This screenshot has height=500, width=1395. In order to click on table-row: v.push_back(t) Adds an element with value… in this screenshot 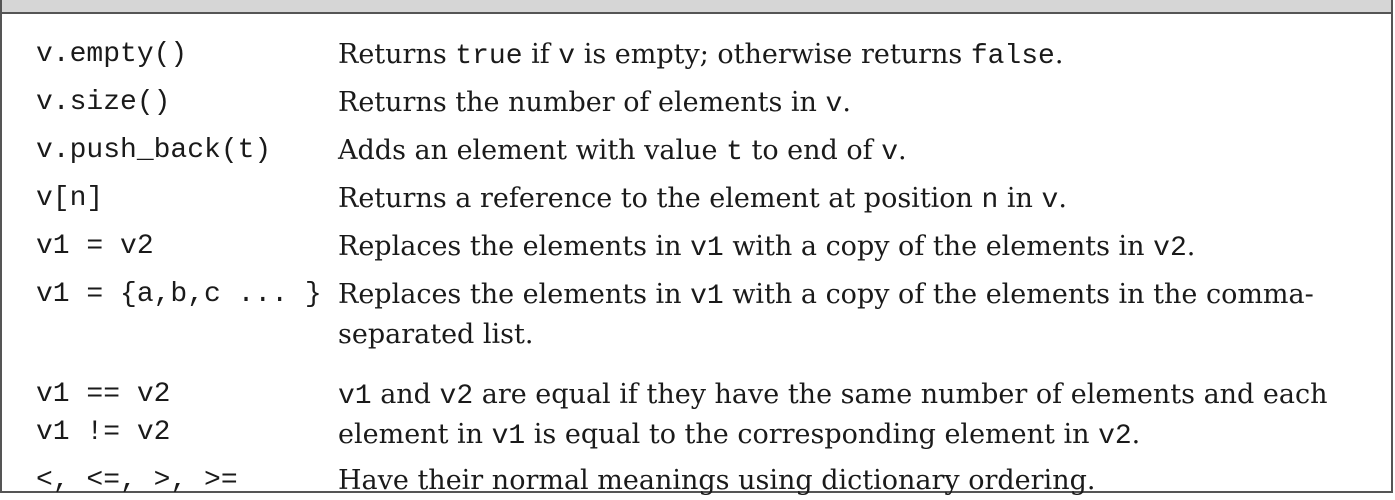, I will do `click(696, 152)`.